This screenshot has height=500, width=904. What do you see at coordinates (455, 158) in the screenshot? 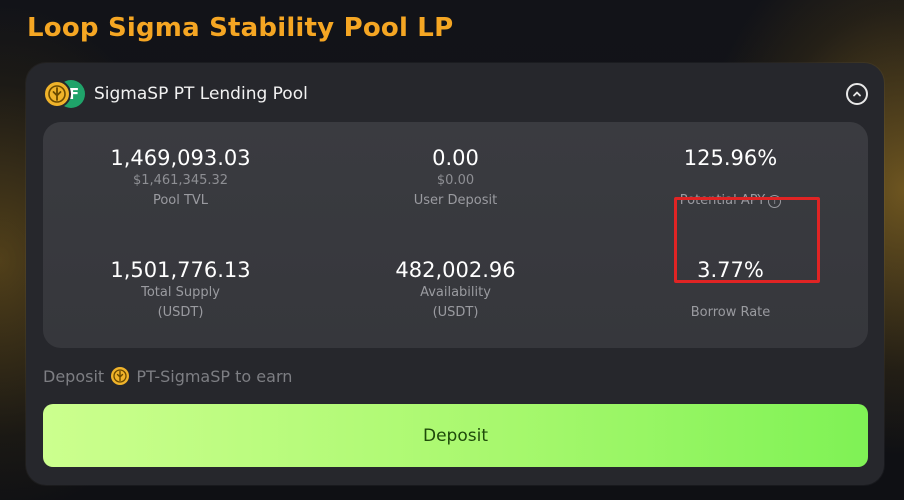
I see `user-deposit-value: 0.00` at bounding box center [455, 158].